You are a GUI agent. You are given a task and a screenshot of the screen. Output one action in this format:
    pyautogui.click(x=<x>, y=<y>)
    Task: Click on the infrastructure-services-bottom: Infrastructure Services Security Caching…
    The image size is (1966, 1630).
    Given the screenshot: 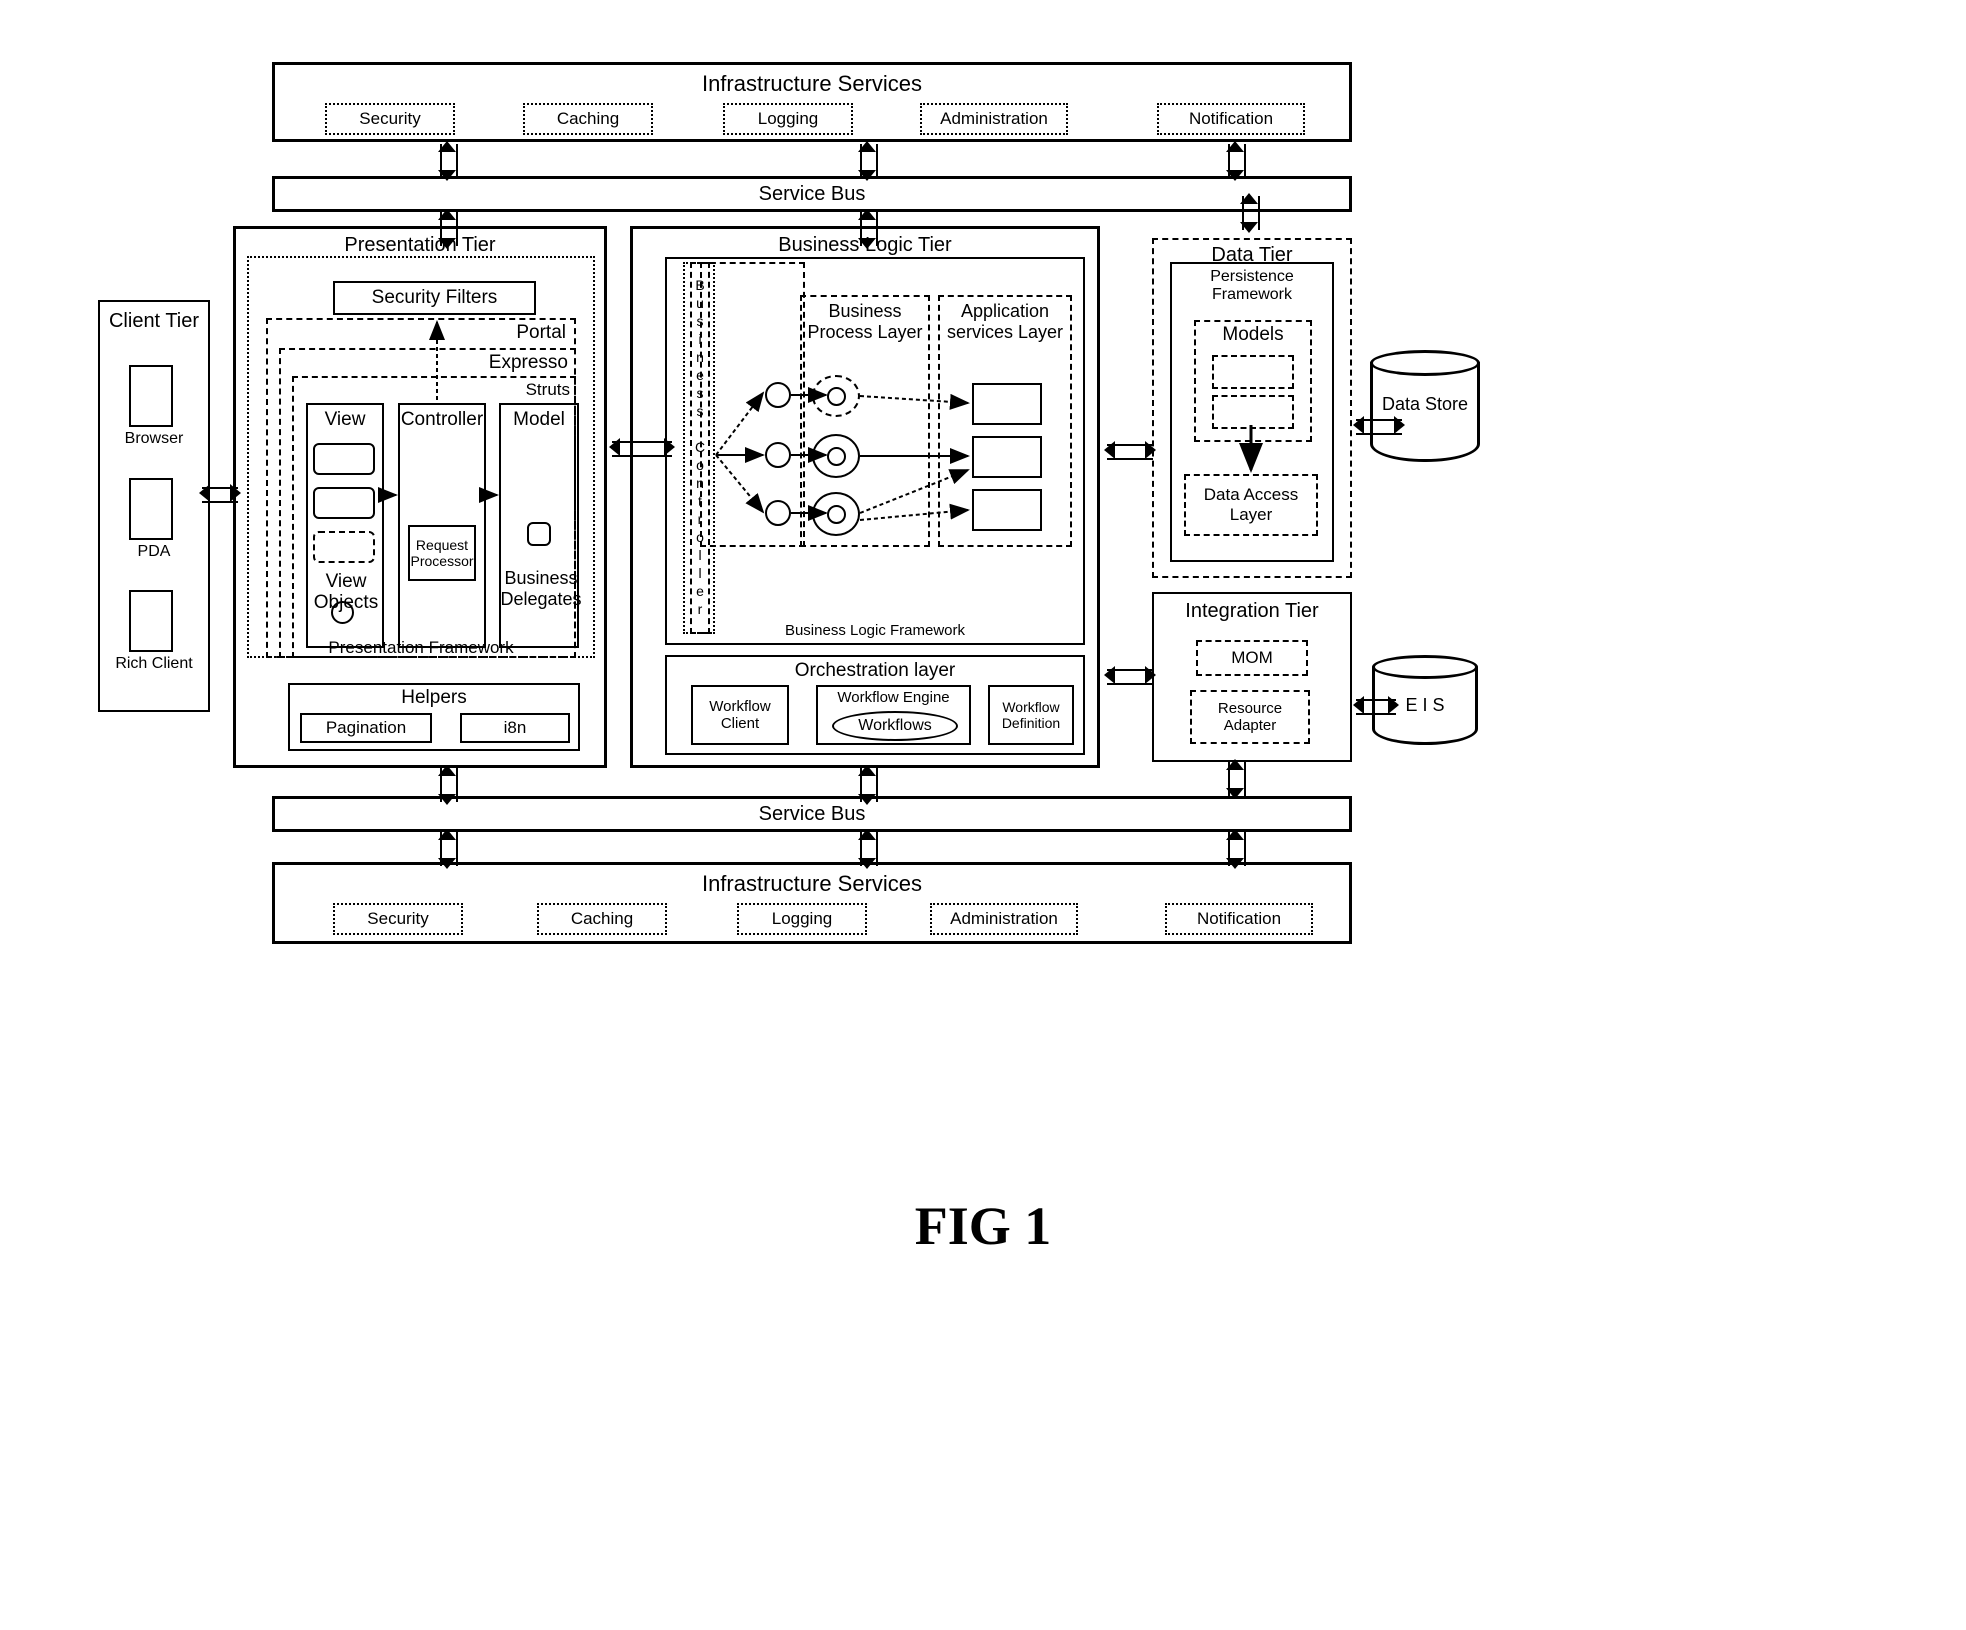 What is the action you would take?
    pyautogui.click(x=812, y=903)
    